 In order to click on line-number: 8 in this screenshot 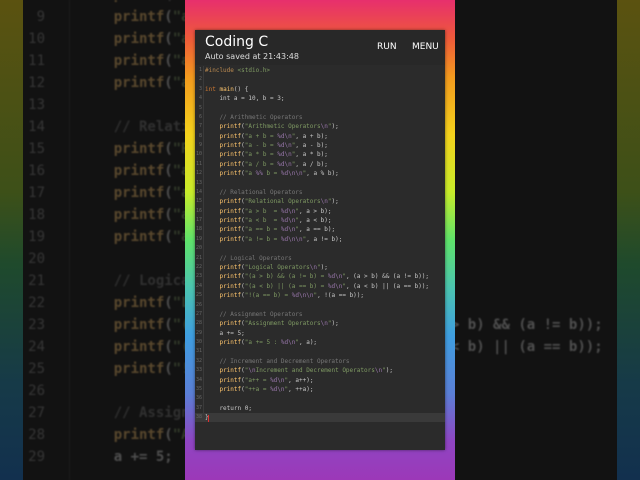, I will do `click(200, 135)`.